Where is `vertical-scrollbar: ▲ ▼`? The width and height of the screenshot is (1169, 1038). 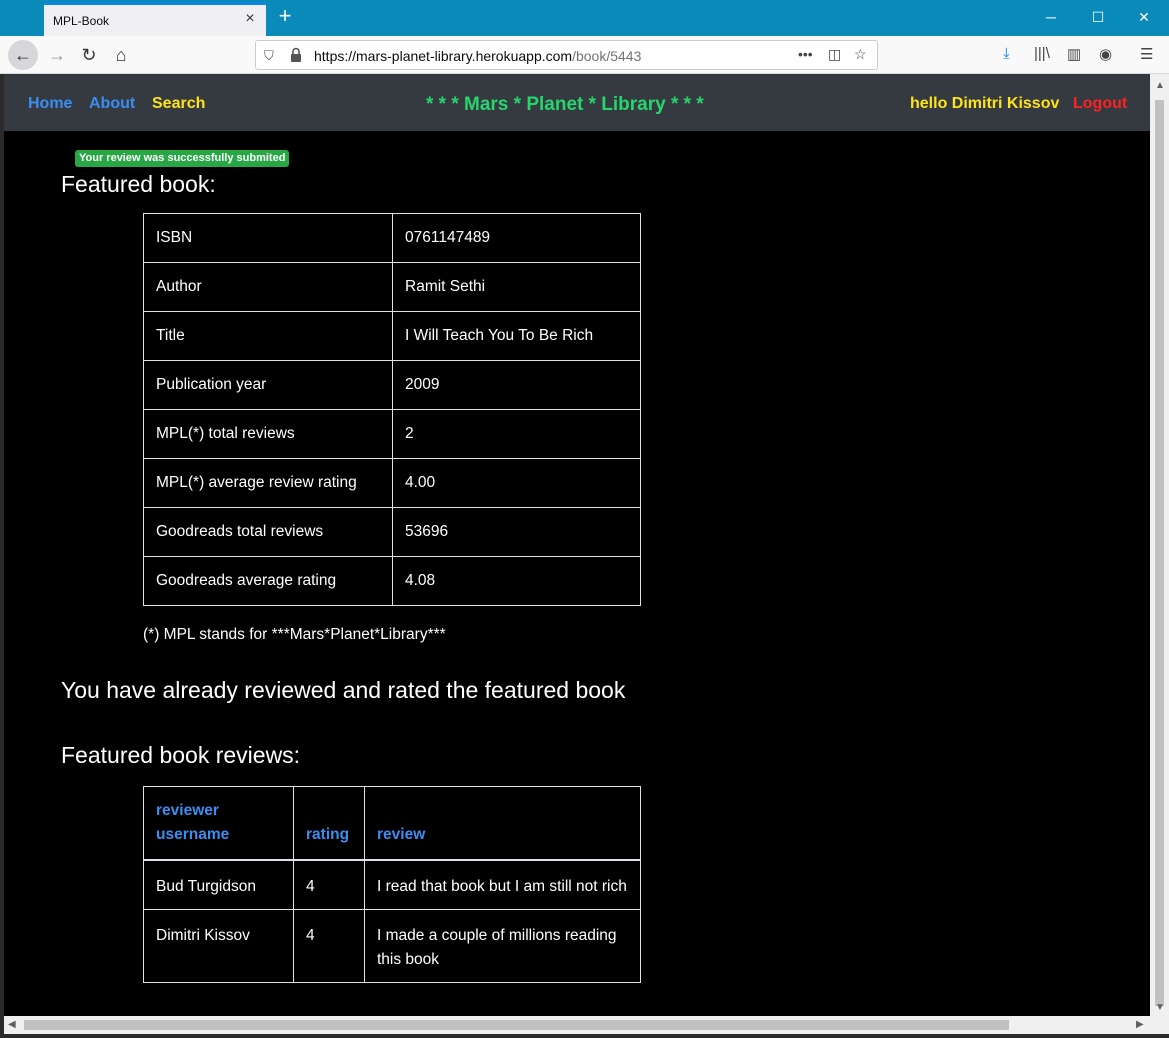 vertical-scrollbar: ▲ ▼ is located at coordinates (1159, 545).